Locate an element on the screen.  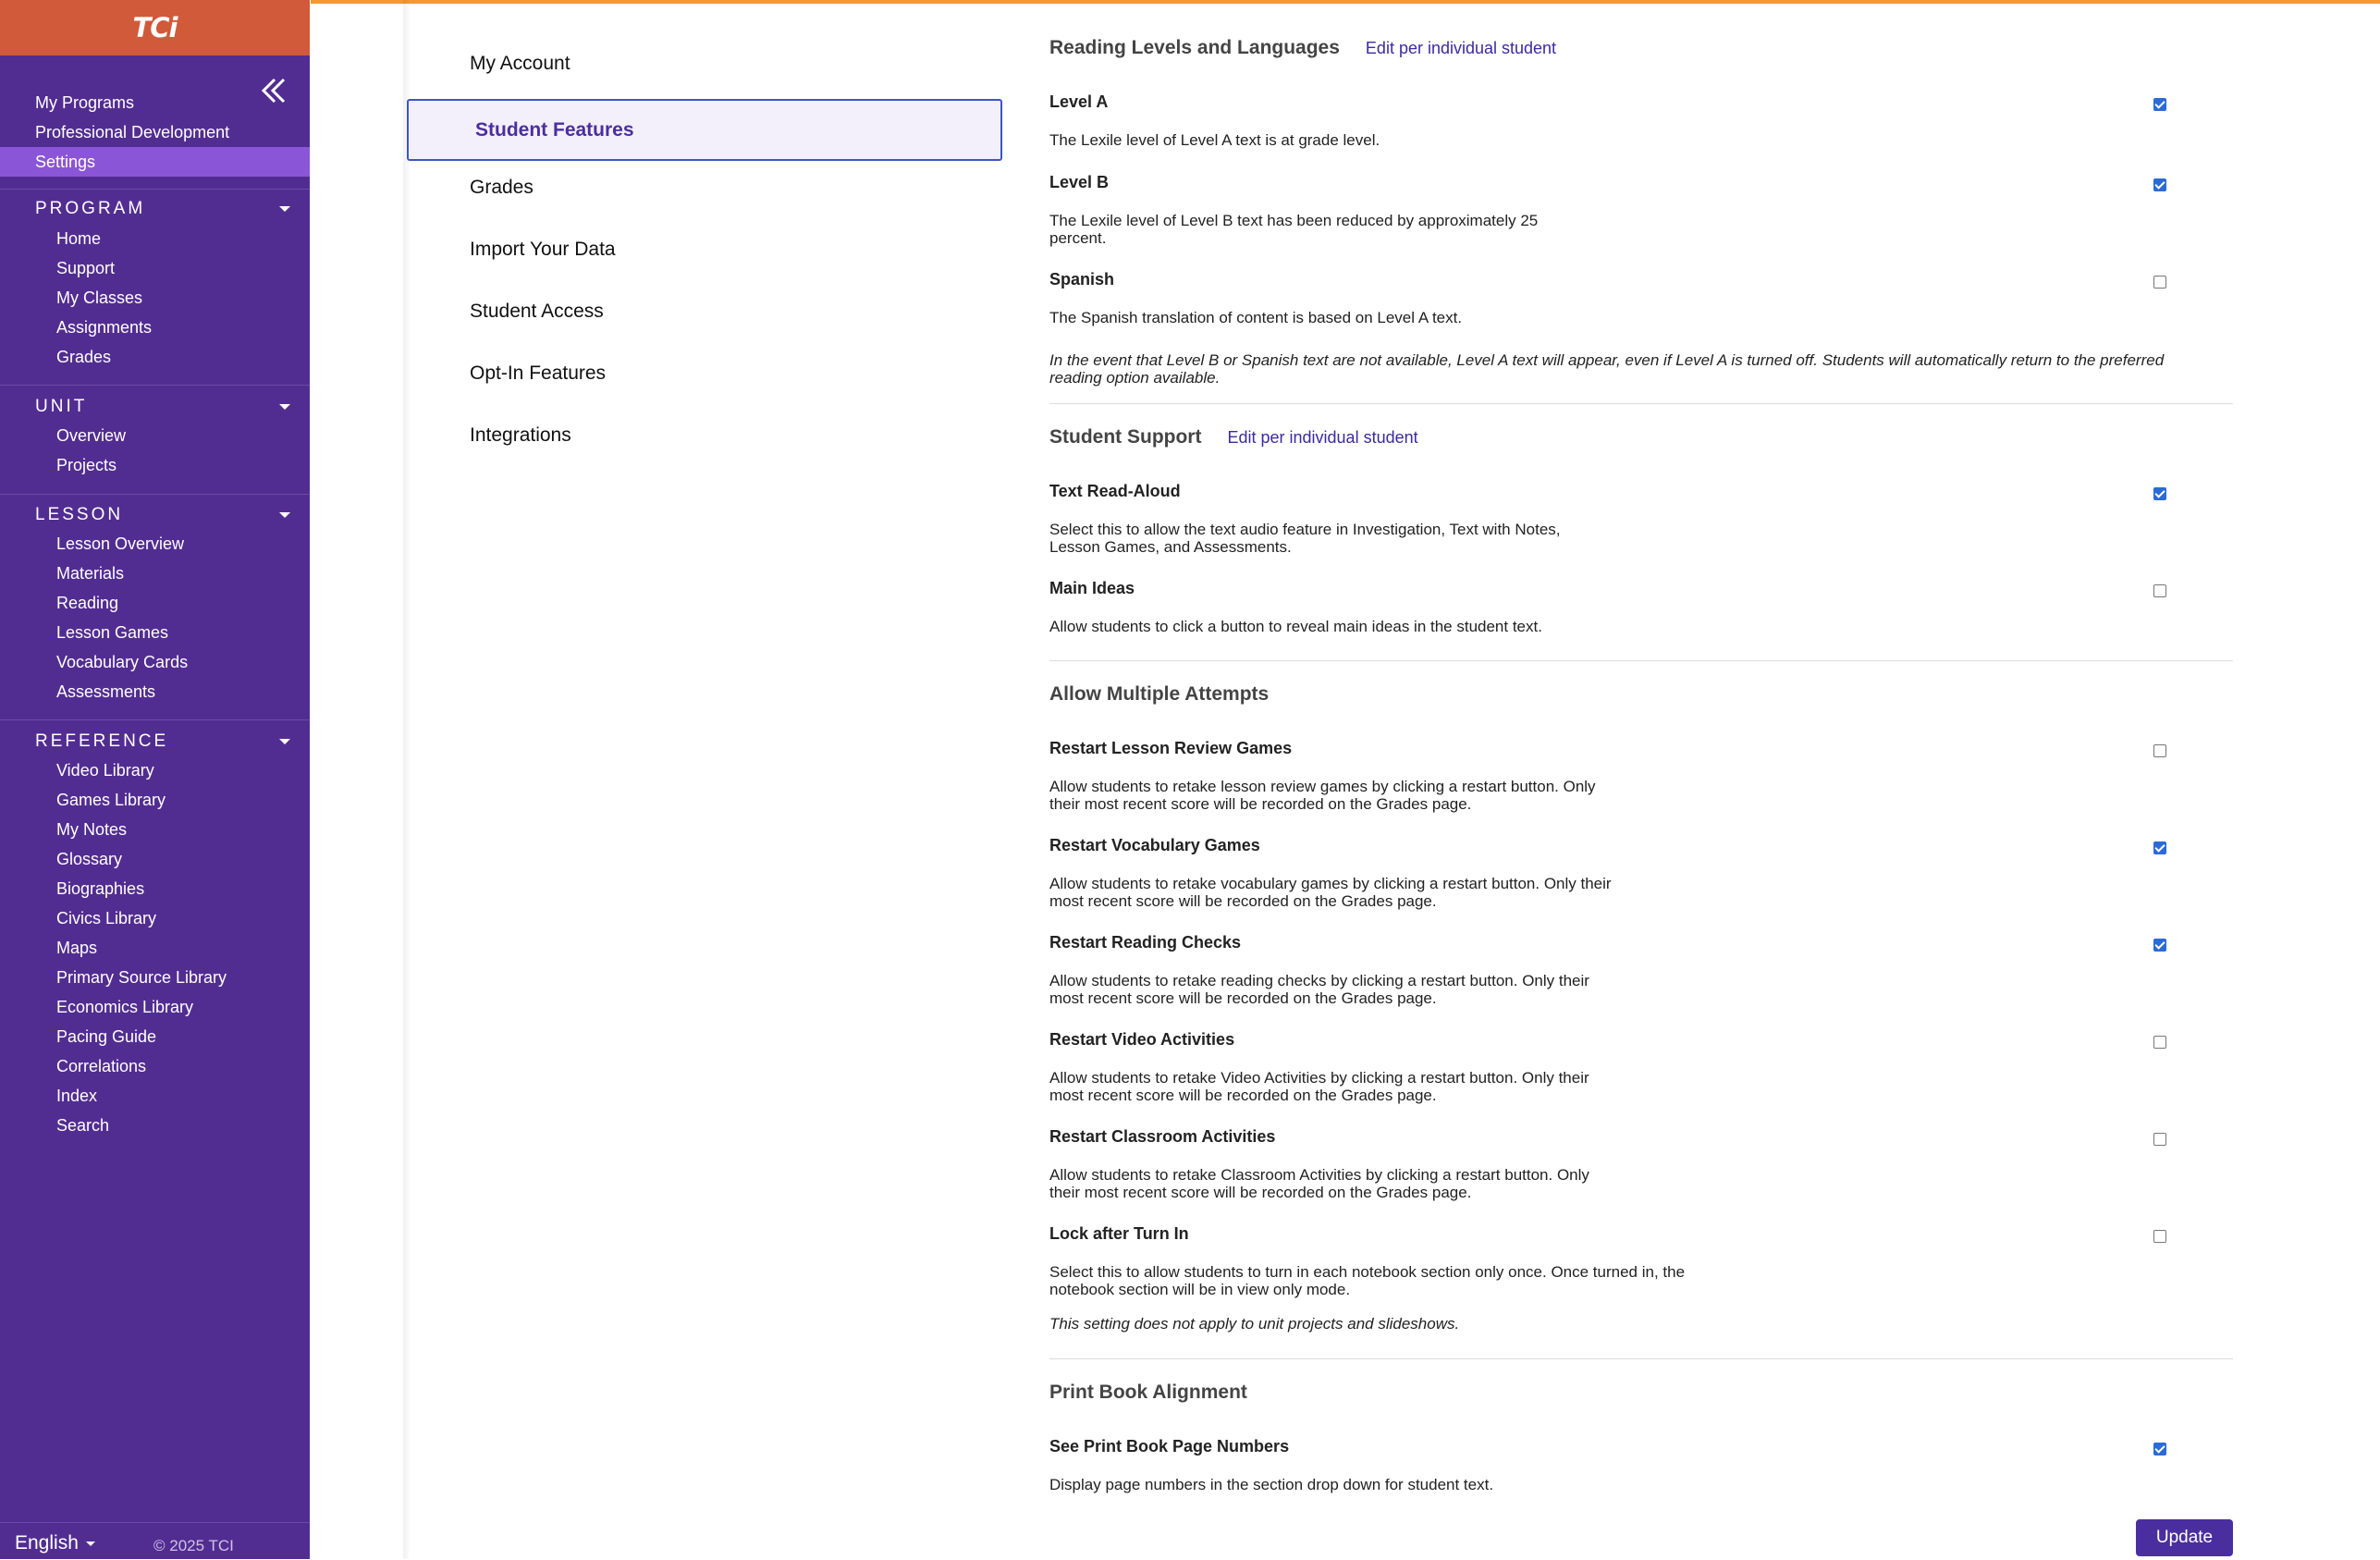
update-button: Update is located at coordinates (2184, 1537).